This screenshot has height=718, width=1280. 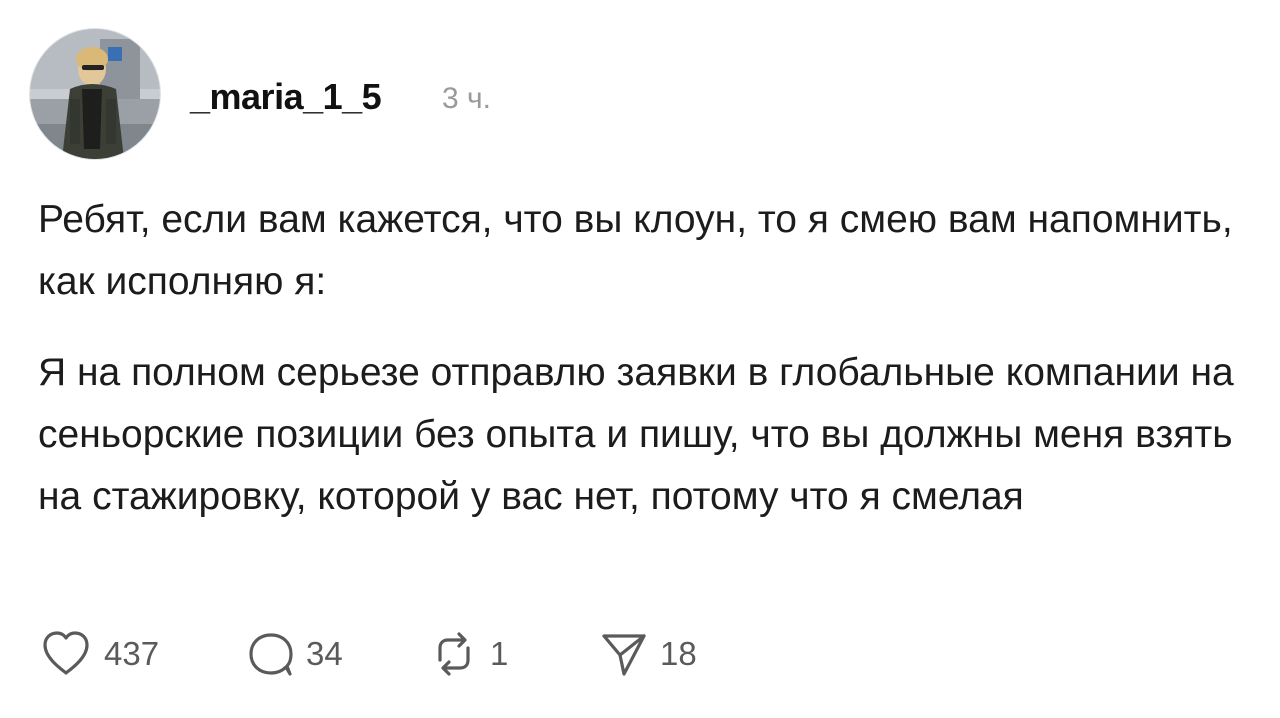 I want to click on heart-icon, so click(x=66, y=653).